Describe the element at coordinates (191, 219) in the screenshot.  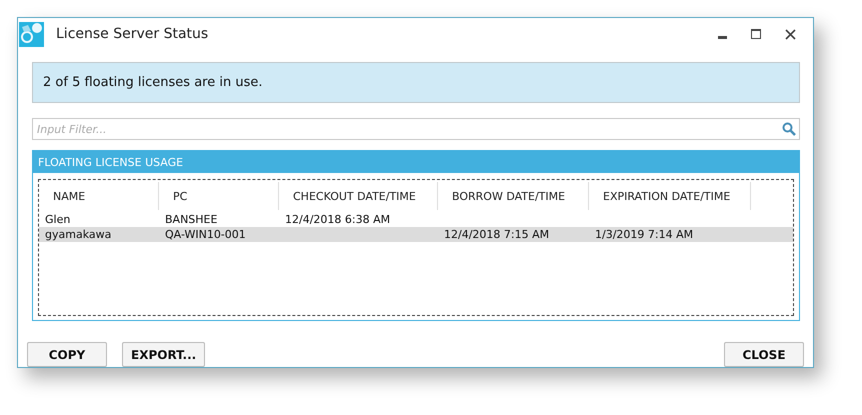
I see `table-cell-text: BANSHEE` at that location.